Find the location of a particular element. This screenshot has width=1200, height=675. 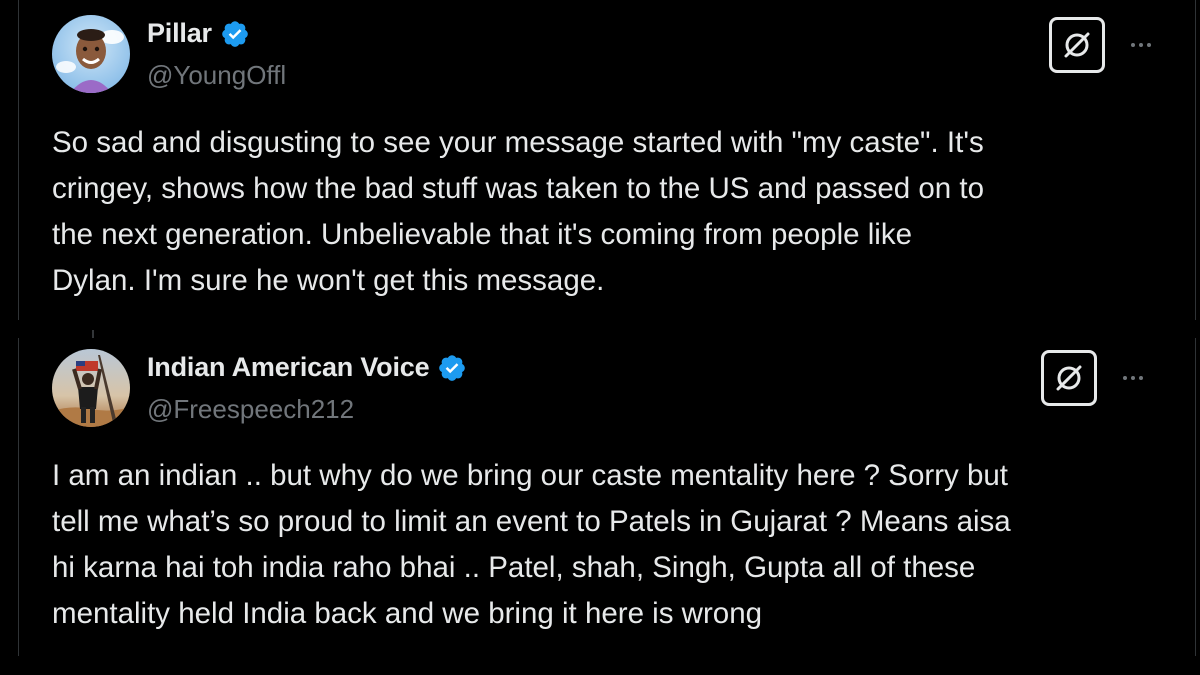

thread-connector is located at coordinates (93, 334).